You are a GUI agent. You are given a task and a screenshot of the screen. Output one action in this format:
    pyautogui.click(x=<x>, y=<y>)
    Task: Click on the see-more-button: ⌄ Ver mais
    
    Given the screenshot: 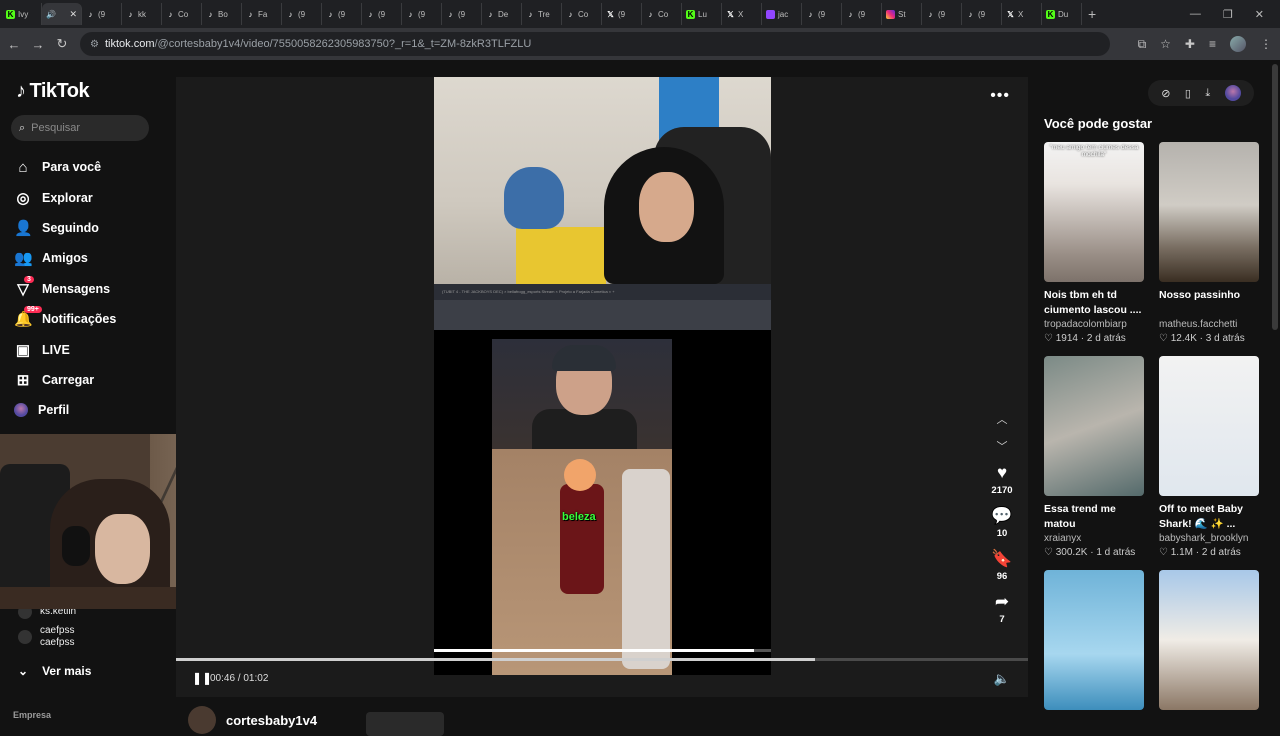 What is the action you would take?
    pyautogui.click(x=54, y=671)
    